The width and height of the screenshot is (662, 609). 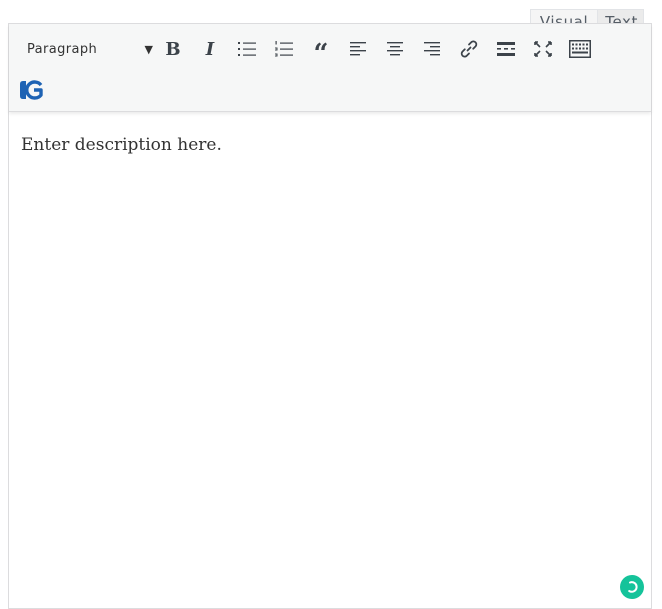 I want to click on bold-icon: B, so click(x=173, y=49).